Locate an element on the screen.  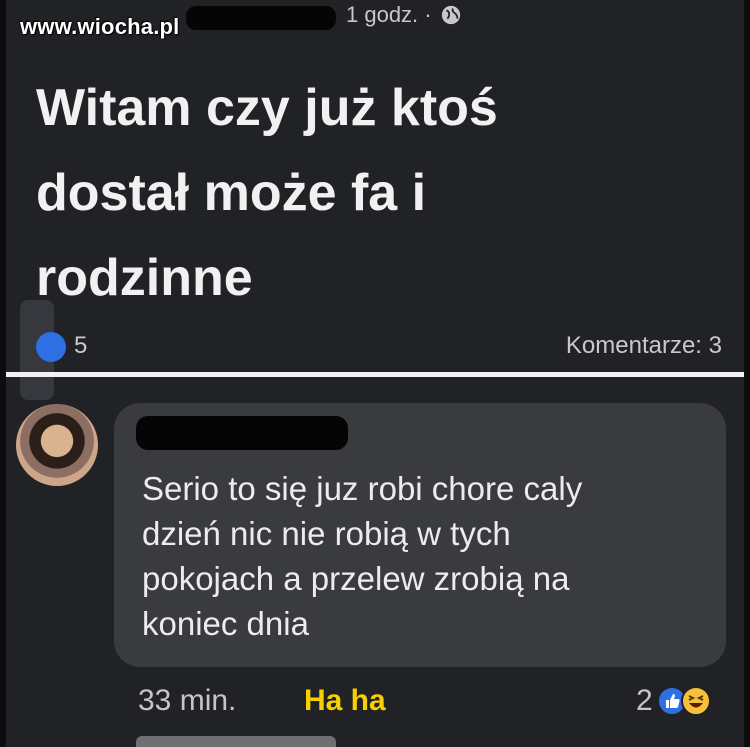
post-time: 1 godz. · is located at coordinates (389, 15).